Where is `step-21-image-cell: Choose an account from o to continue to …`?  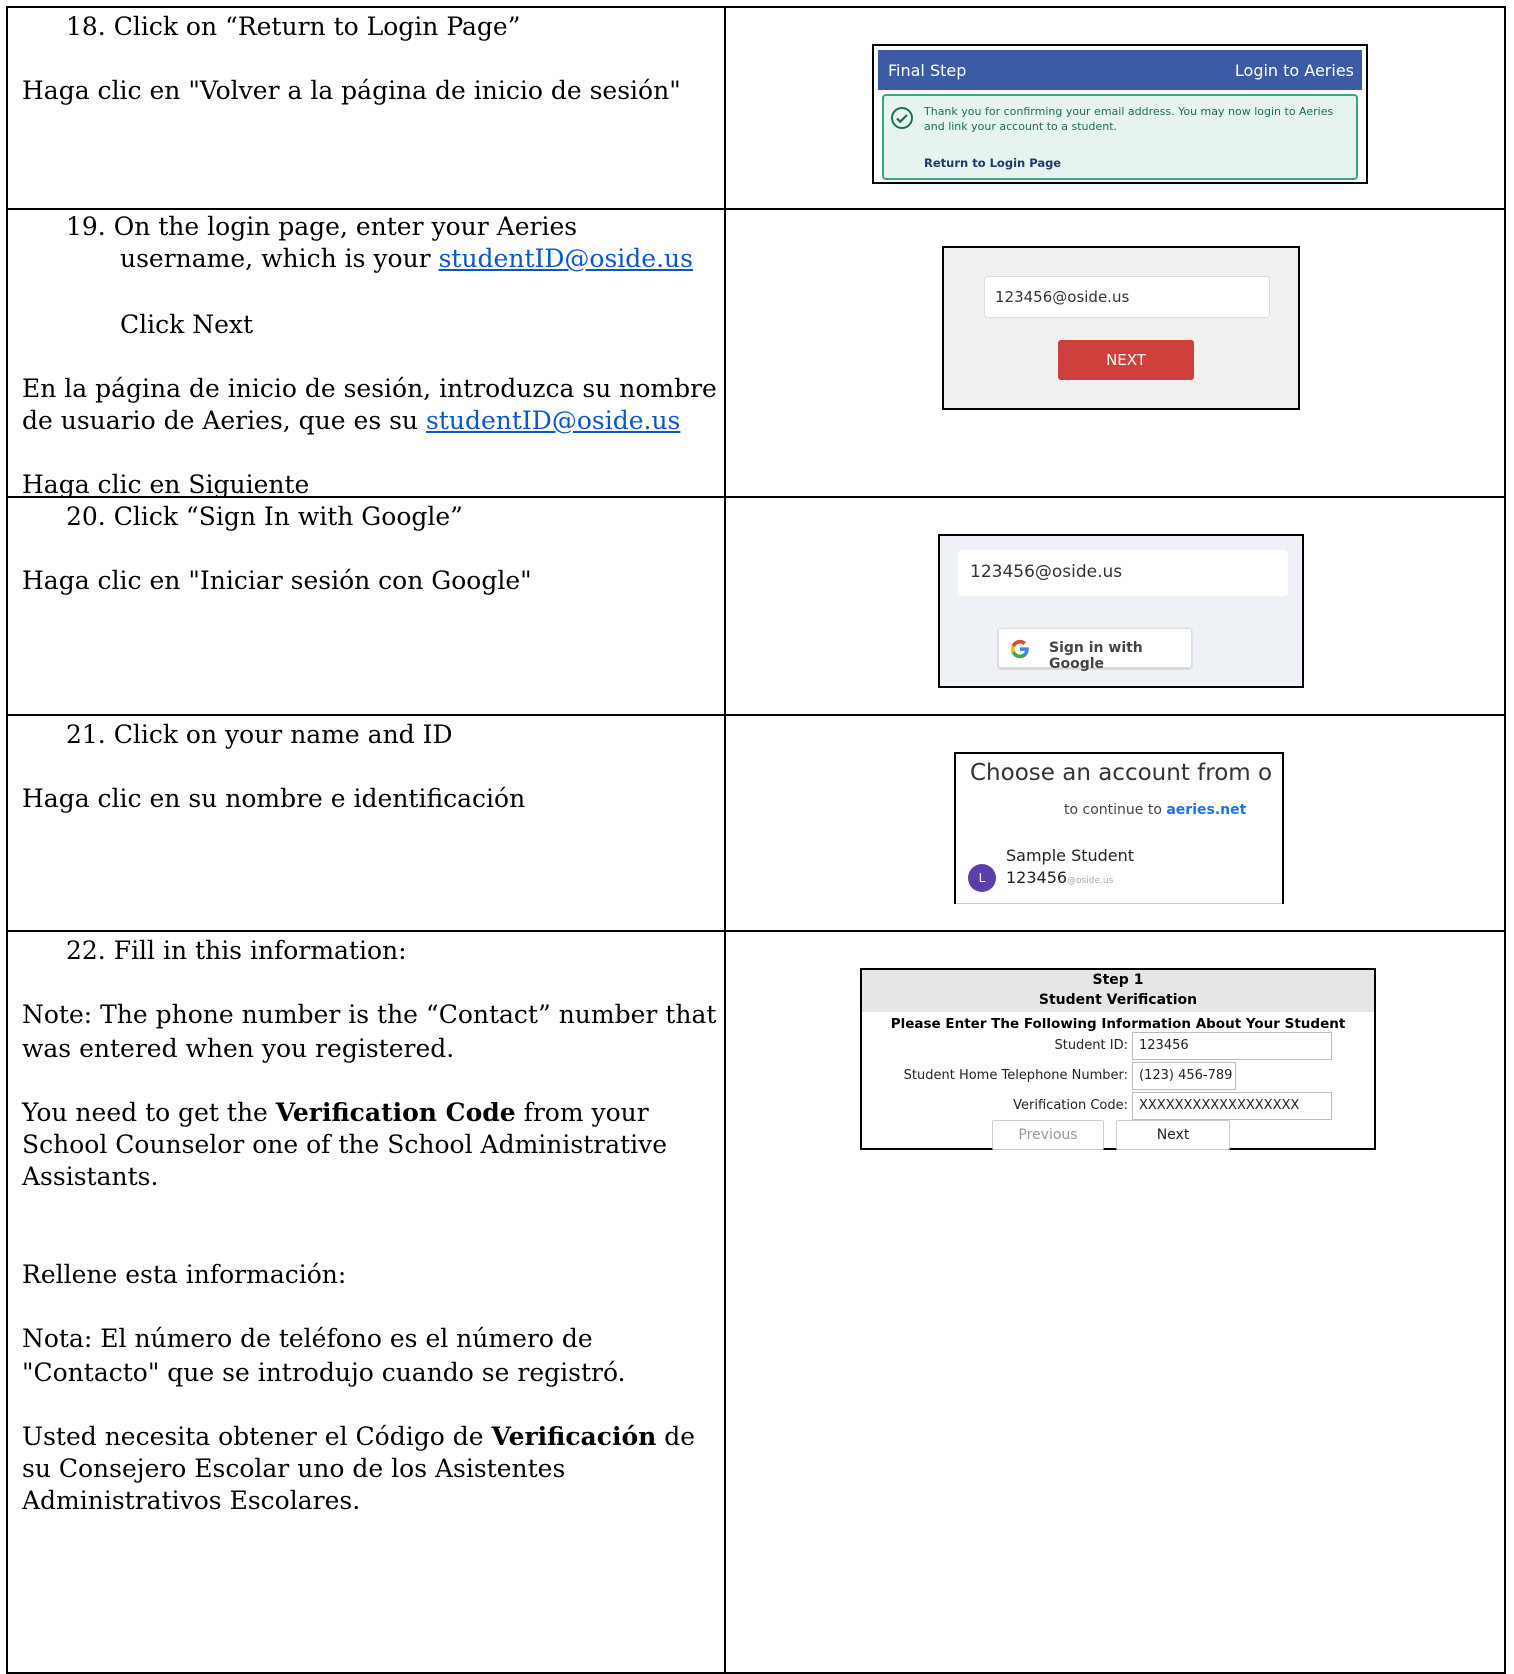 step-21-image-cell: Choose an account from o to continue to … is located at coordinates (1116, 823).